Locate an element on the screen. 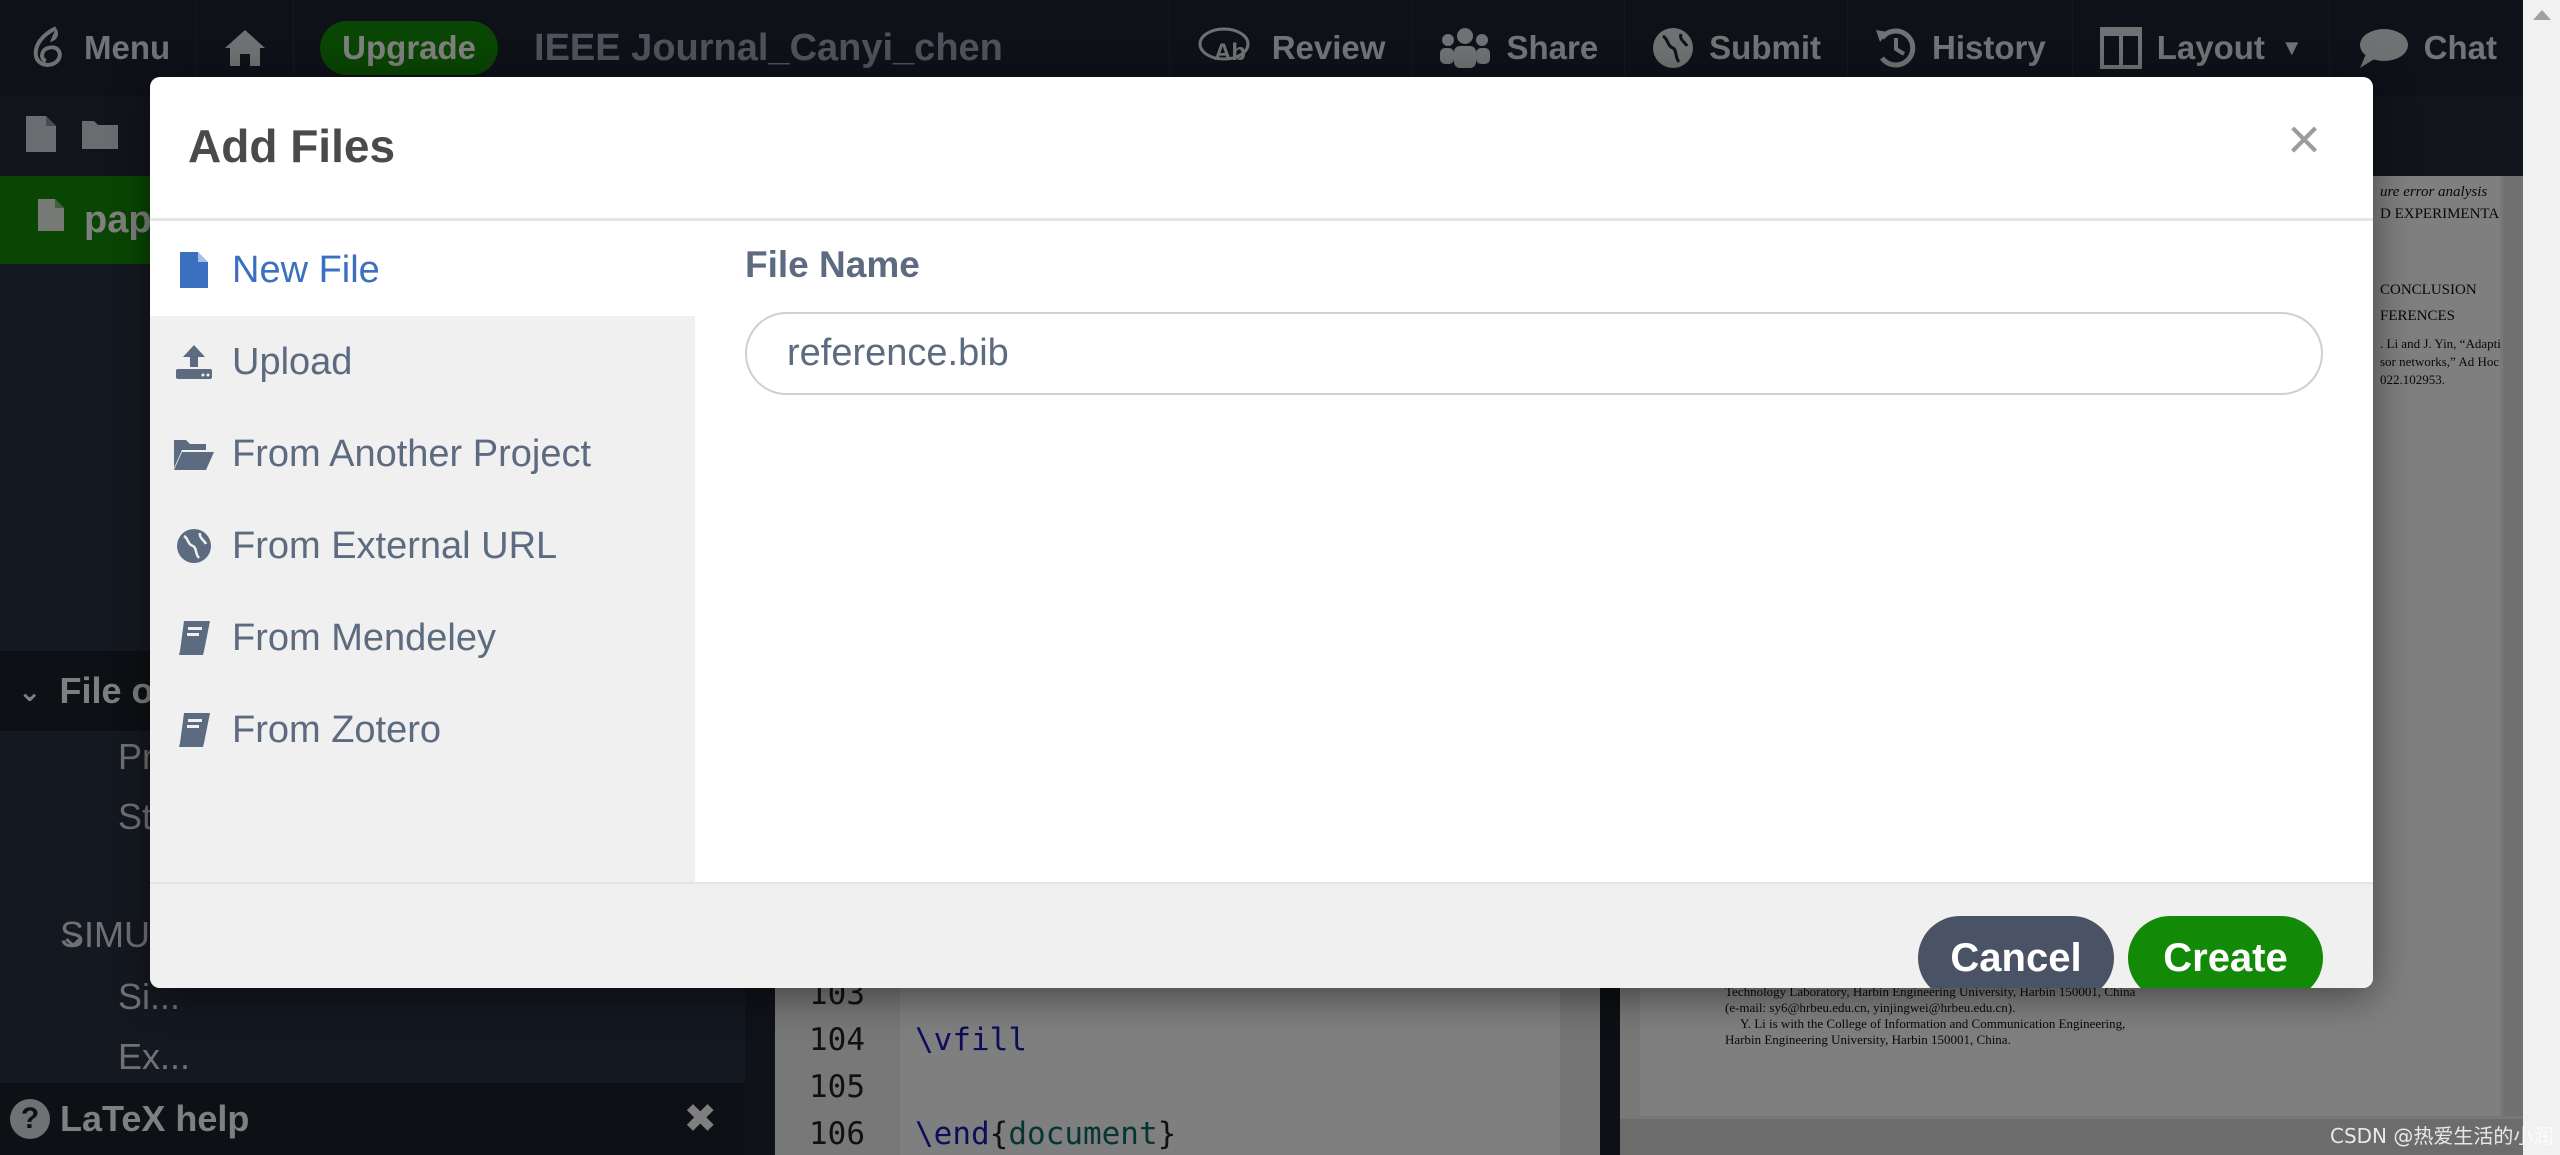  globe-icon is located at coordinates (194, 546).